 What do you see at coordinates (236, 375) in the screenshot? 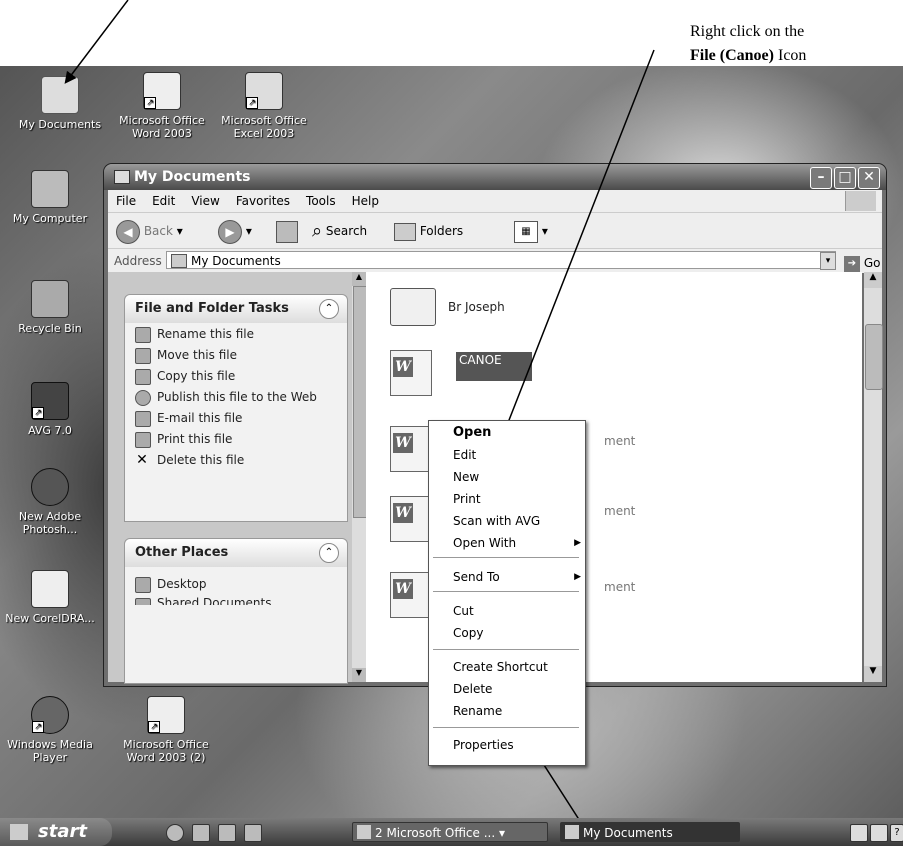
I see `task-copy: Copy this file` at bounding box center [236, 375].